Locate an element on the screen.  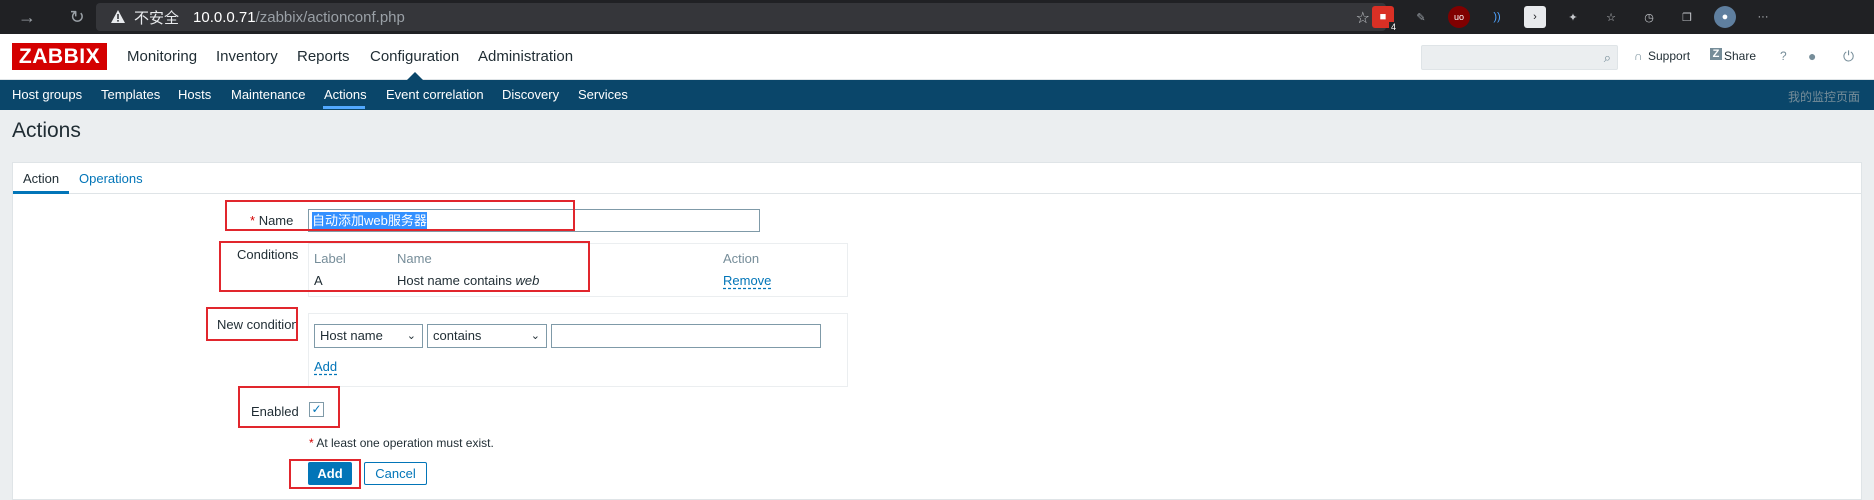
add-button: Add is located at coordinates (330, 473).